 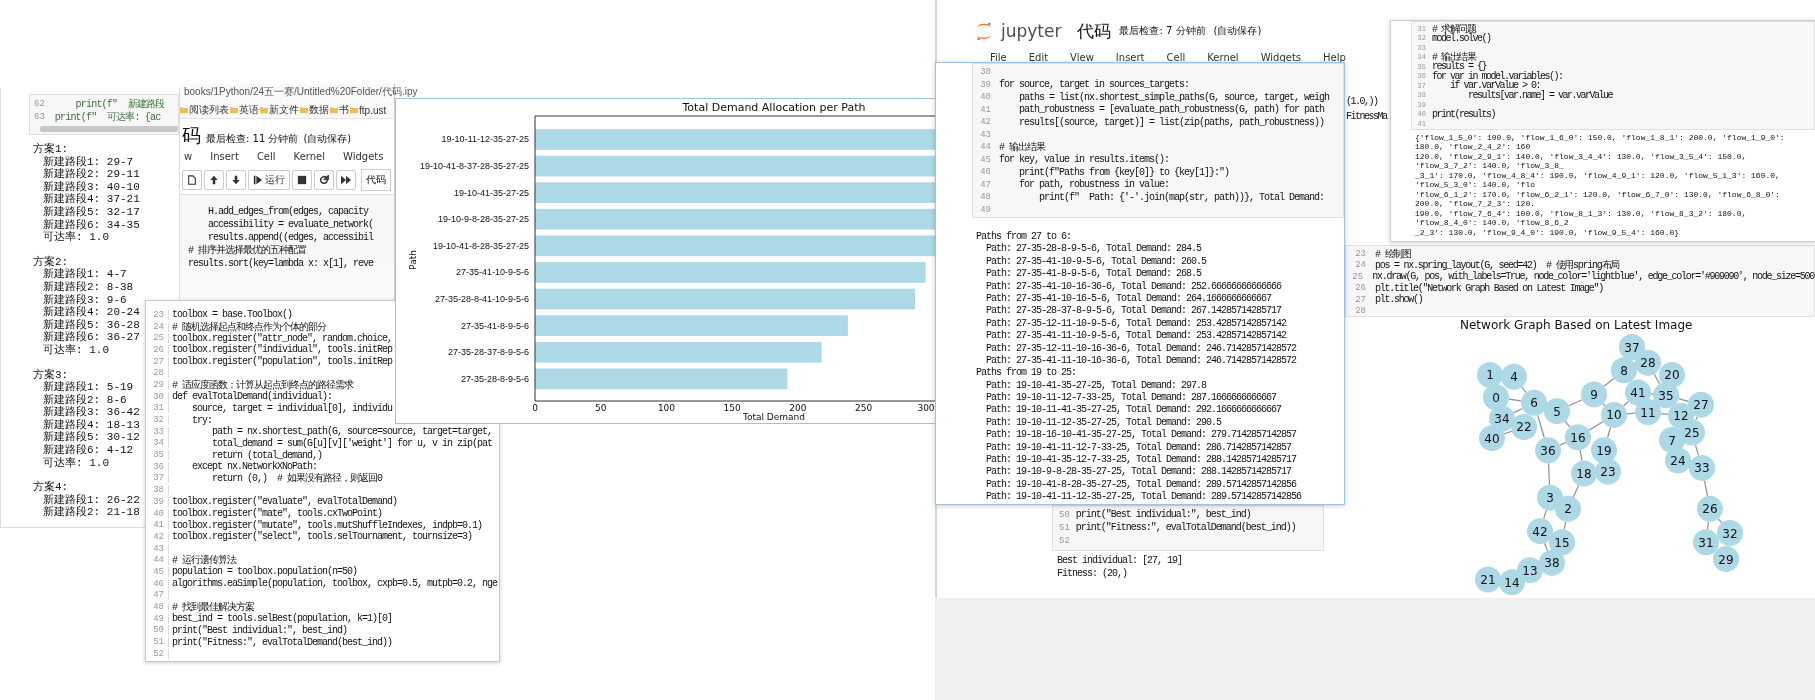 I want to click on code-line: H.add_edges_from(edges, capacity, so click(x=288, y=211).